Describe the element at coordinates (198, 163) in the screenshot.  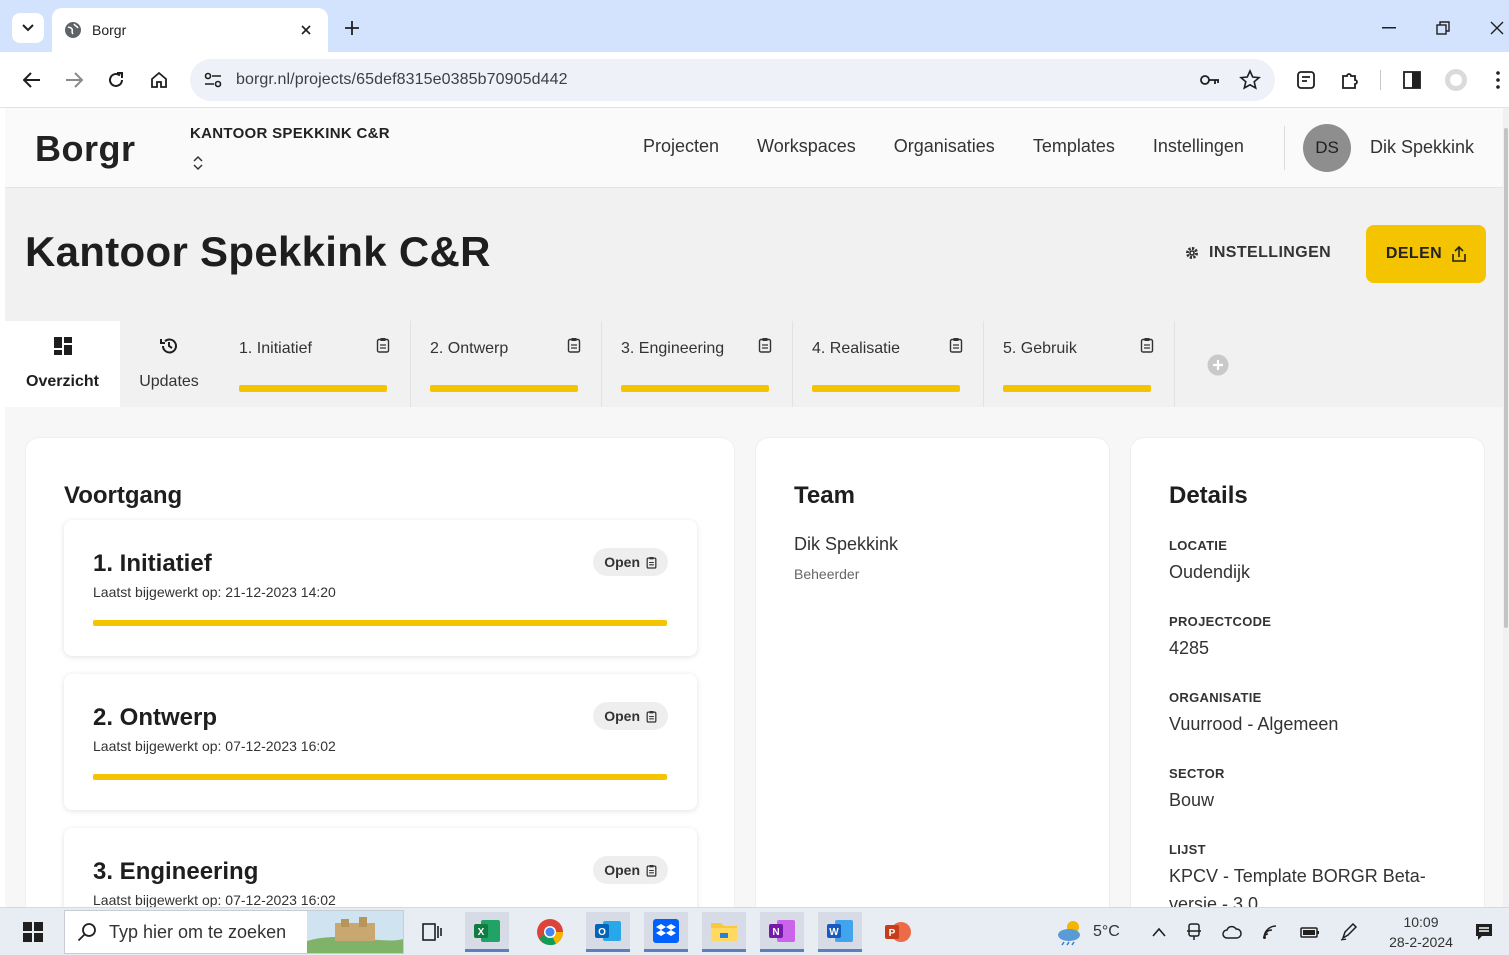
I see `chevron-up-down-icon` at that location.